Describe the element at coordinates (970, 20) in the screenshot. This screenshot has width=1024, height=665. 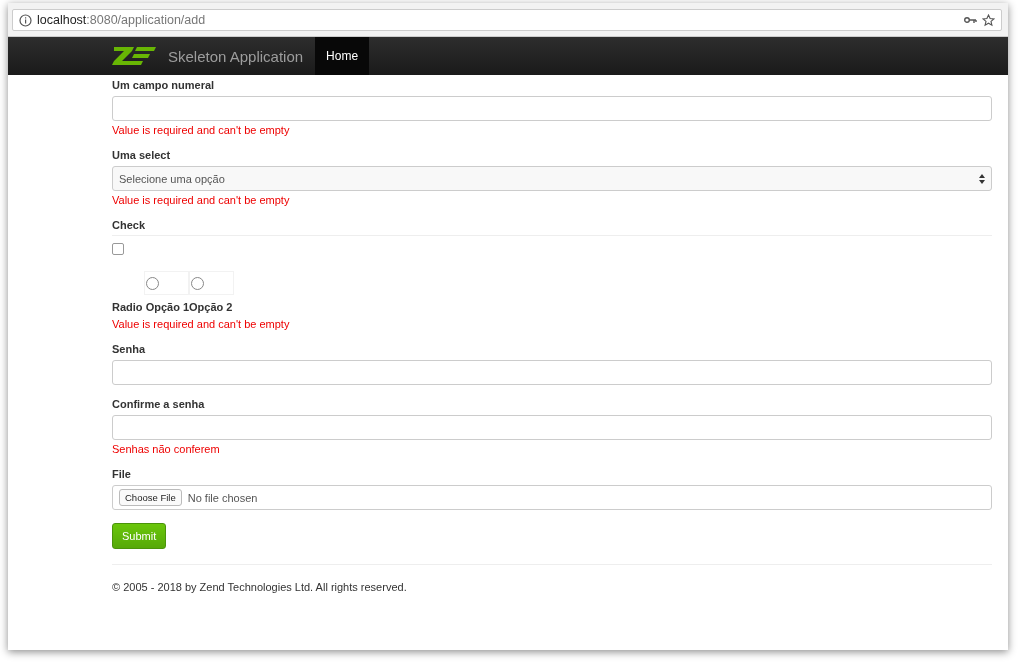
I see `key-icon` at that location.